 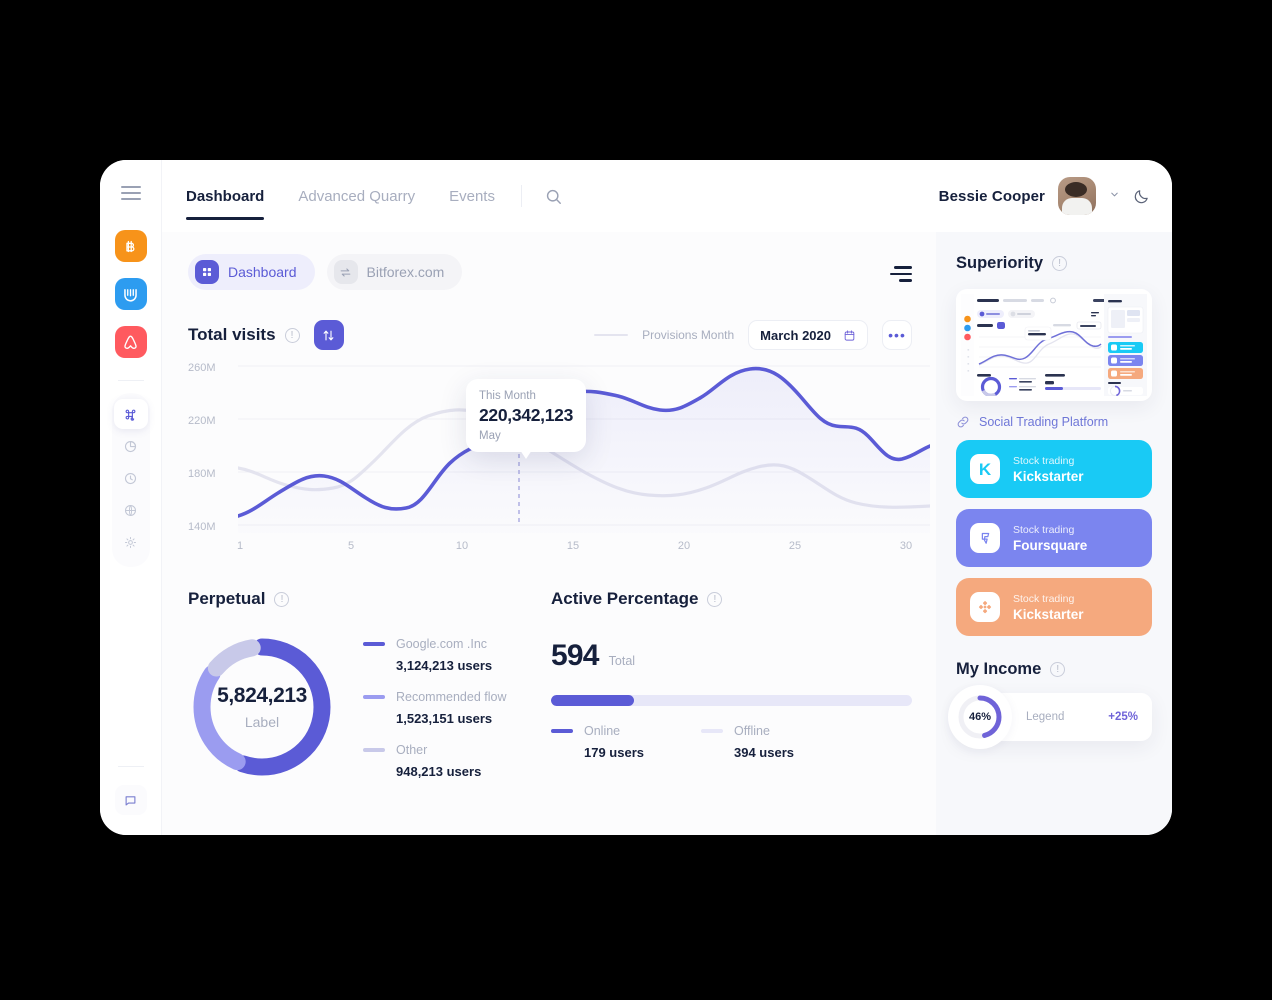 I want to click on legend-value: 3,124,213 users, so click(x=444, y=665).